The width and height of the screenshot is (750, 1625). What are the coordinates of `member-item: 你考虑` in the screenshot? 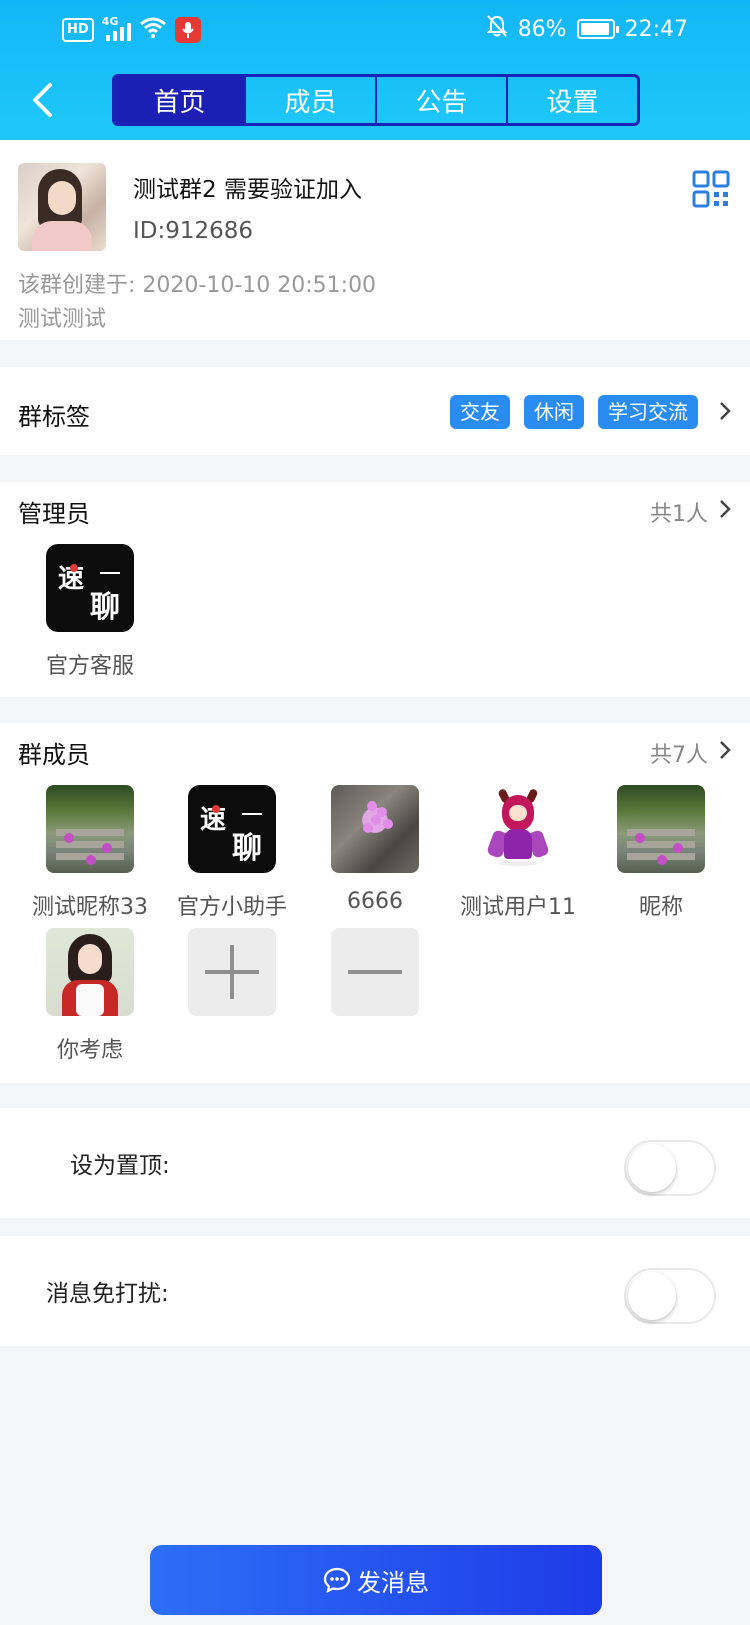 It's located at (90, 996).